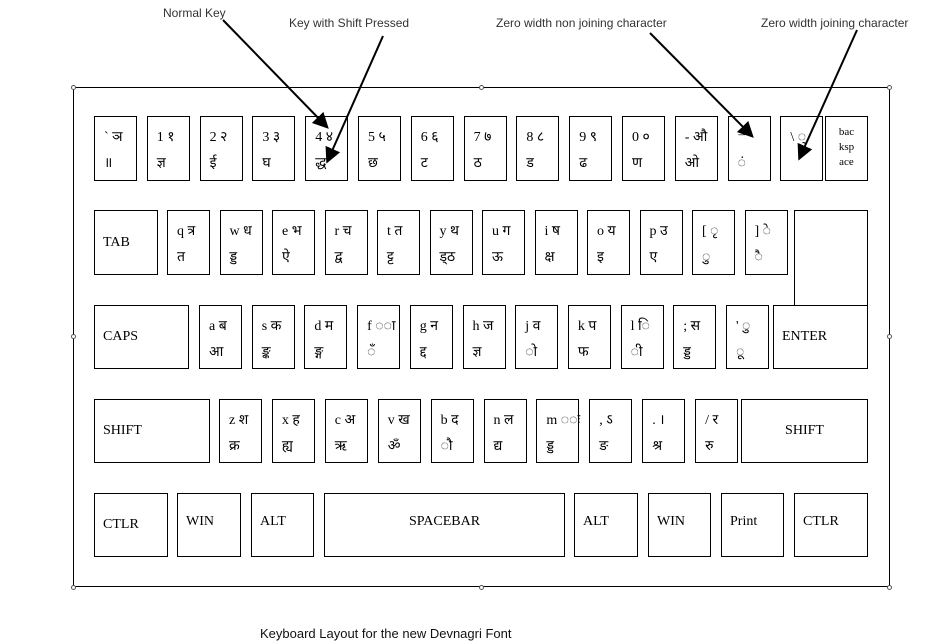 The width and height of the screenshot is (941, 644). What do you see at coordinates (326, 337) in the screenshot?
I see `char-key: d म ङ्ग` at bounding box center [326, 337].